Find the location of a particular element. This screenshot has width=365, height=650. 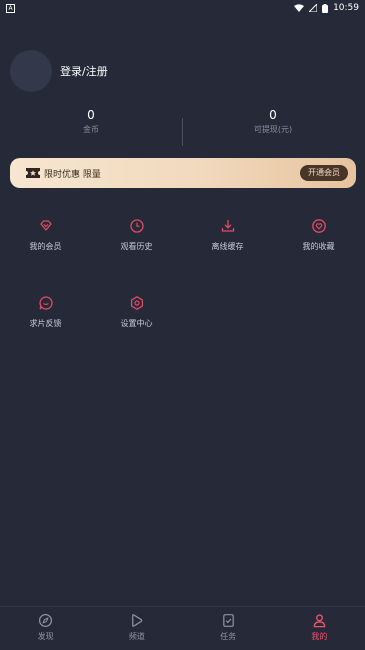

nav-item-tasks: 任务 is located at coordinates (228, 628).